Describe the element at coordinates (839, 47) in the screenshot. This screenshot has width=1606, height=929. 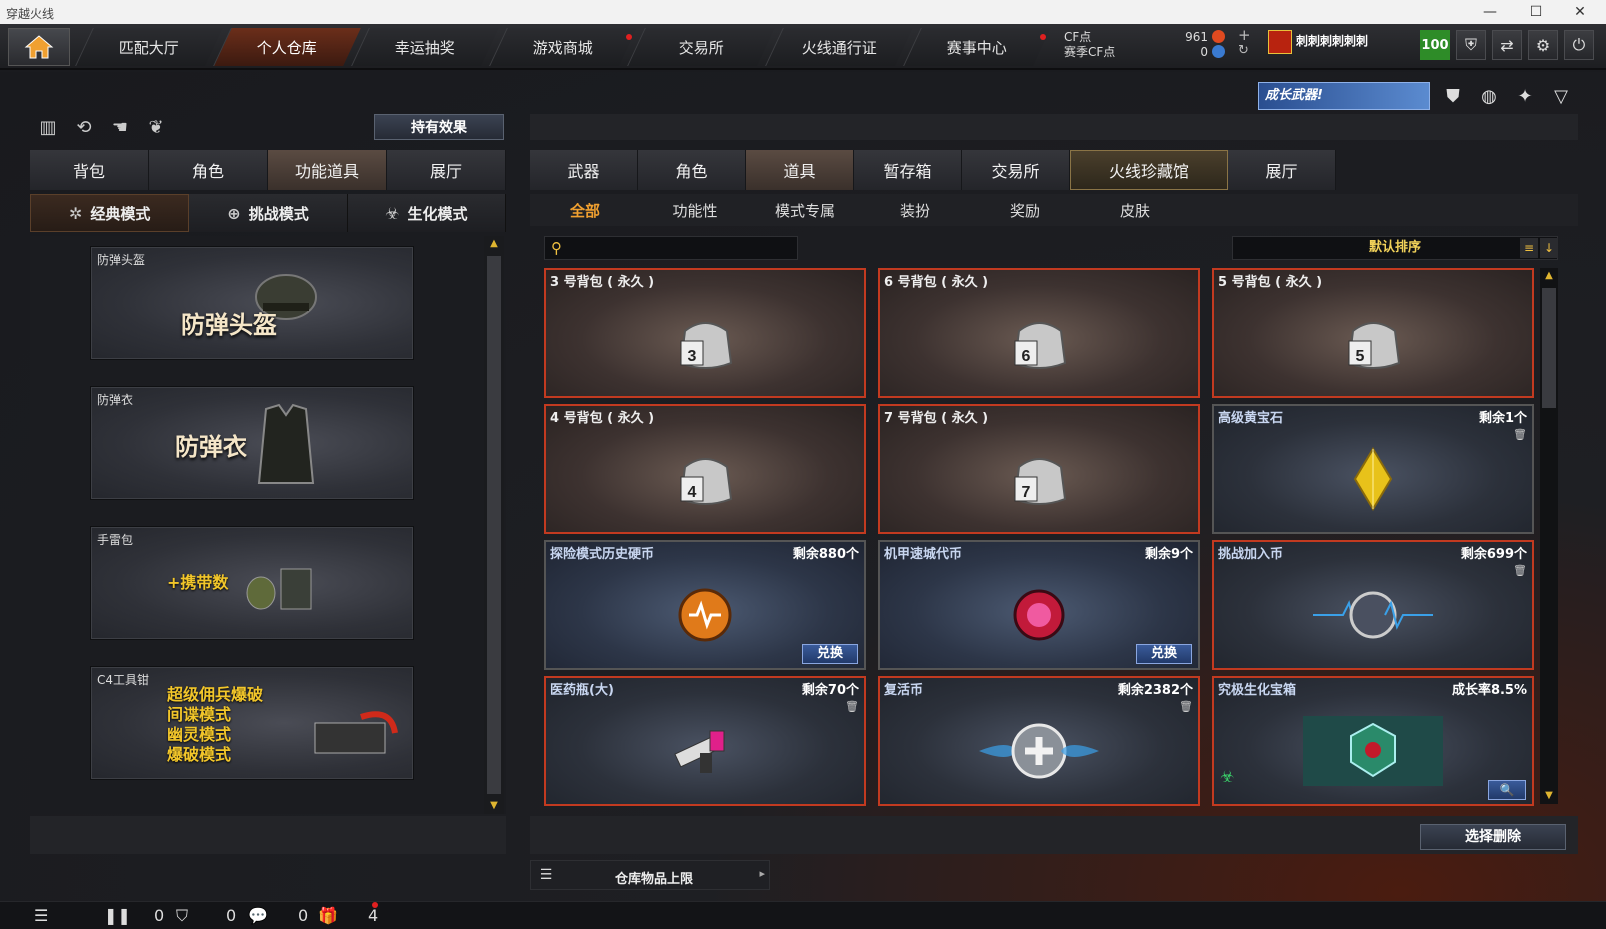
I see `nav-tab-battle-pass: 火线通行证` at that location.